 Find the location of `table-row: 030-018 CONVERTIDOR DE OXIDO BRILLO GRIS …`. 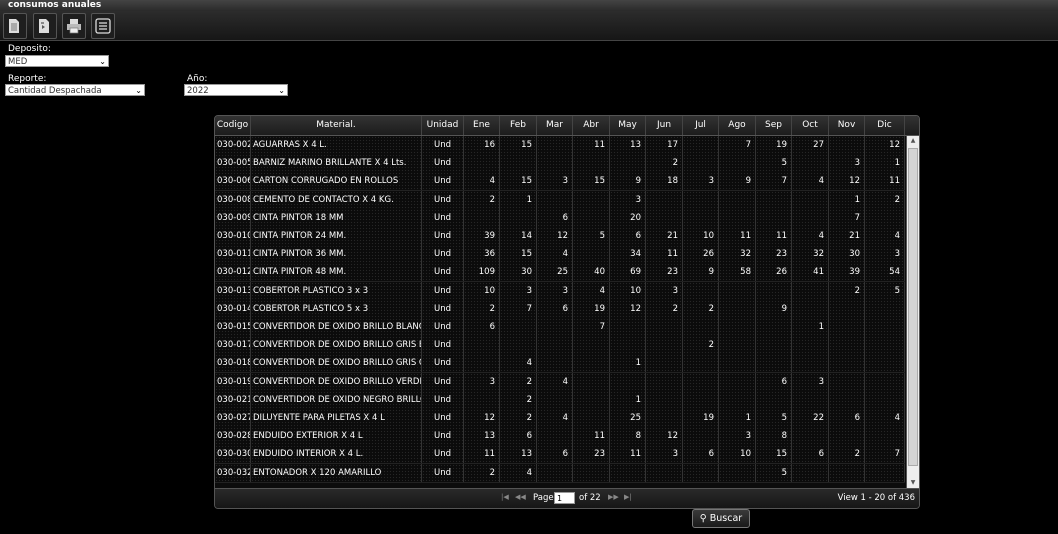

table-row: 030-018 CONVERTIDOR DE OXIDO BRILLO GRIS … is located at coordinates (560, 364).